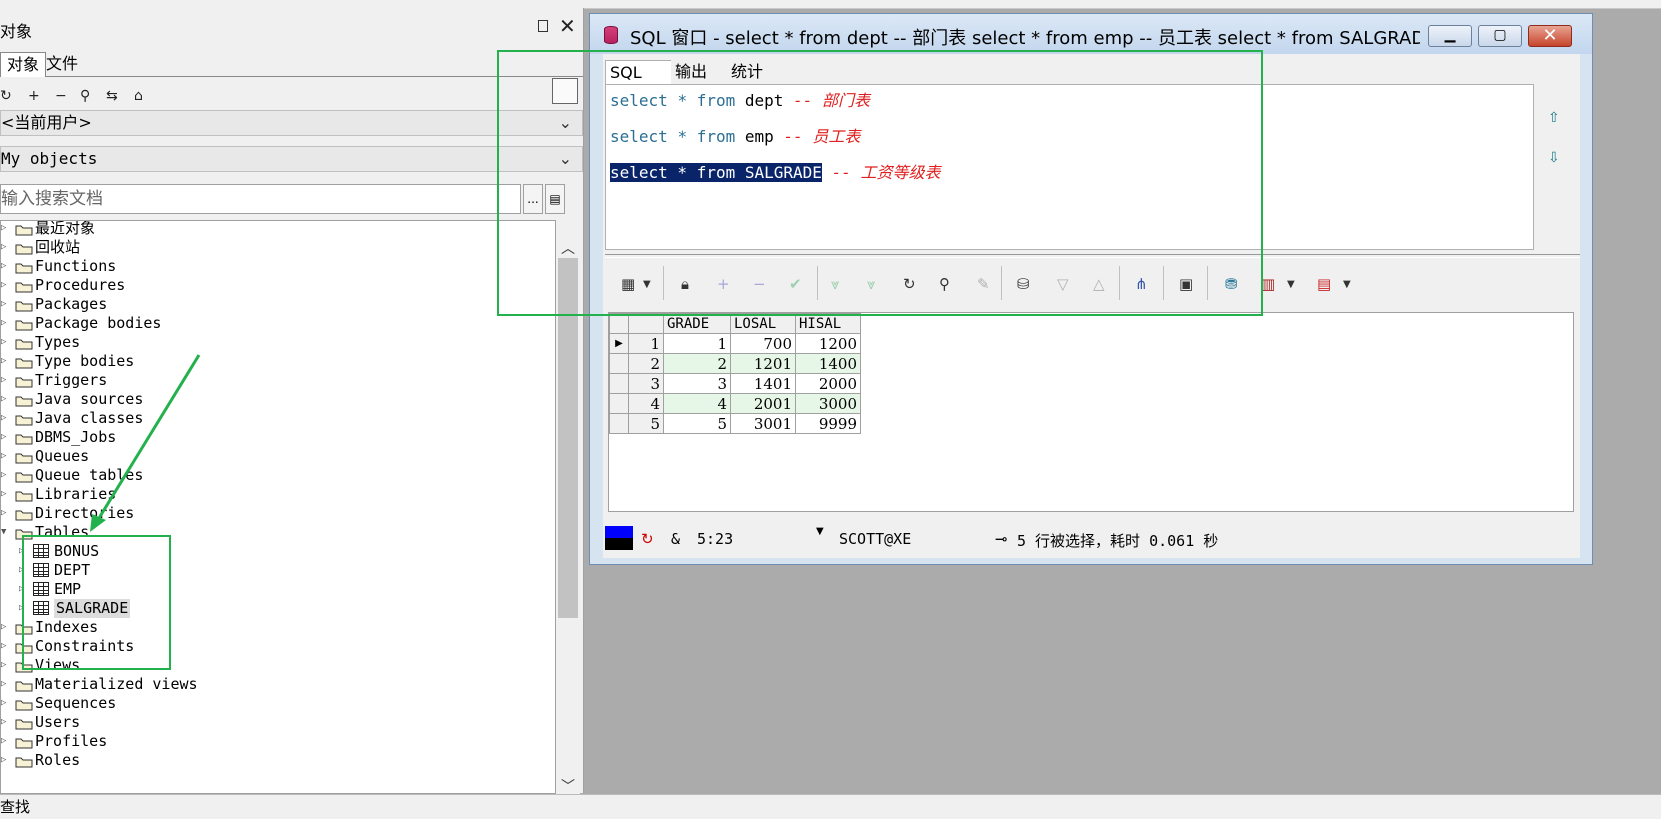  Describe the element at coordinates (62, 64) in the screenshot. I see `tab-files: 文件` at that location.